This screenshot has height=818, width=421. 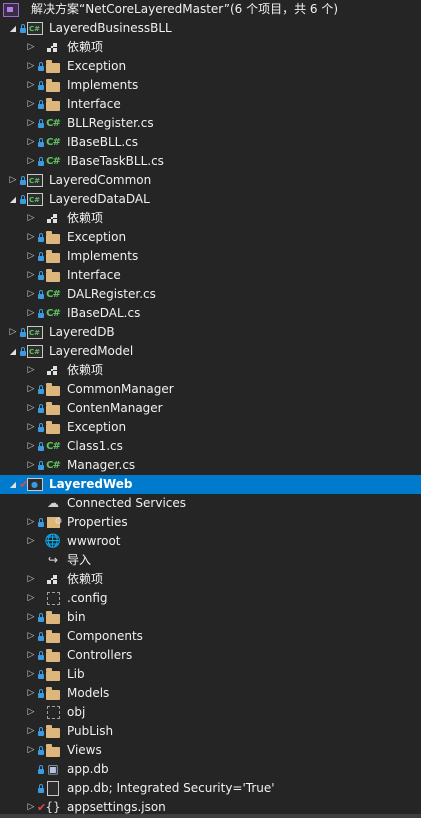 I want to click on tree-item: LayeredDB, so click(x=210, y=332).